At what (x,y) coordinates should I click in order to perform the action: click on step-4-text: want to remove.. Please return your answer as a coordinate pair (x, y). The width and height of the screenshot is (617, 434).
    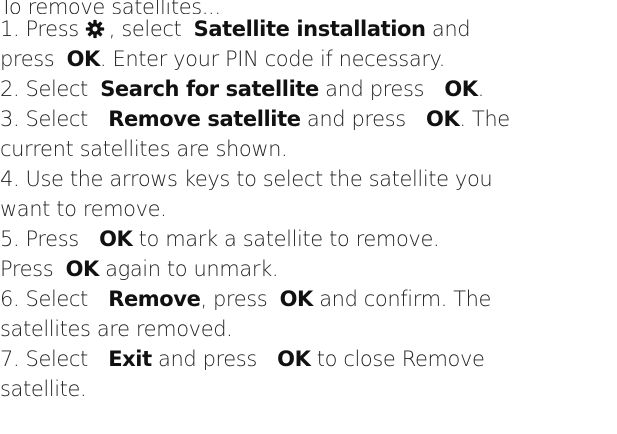
    Looking at the image, I should click on (83, 209).